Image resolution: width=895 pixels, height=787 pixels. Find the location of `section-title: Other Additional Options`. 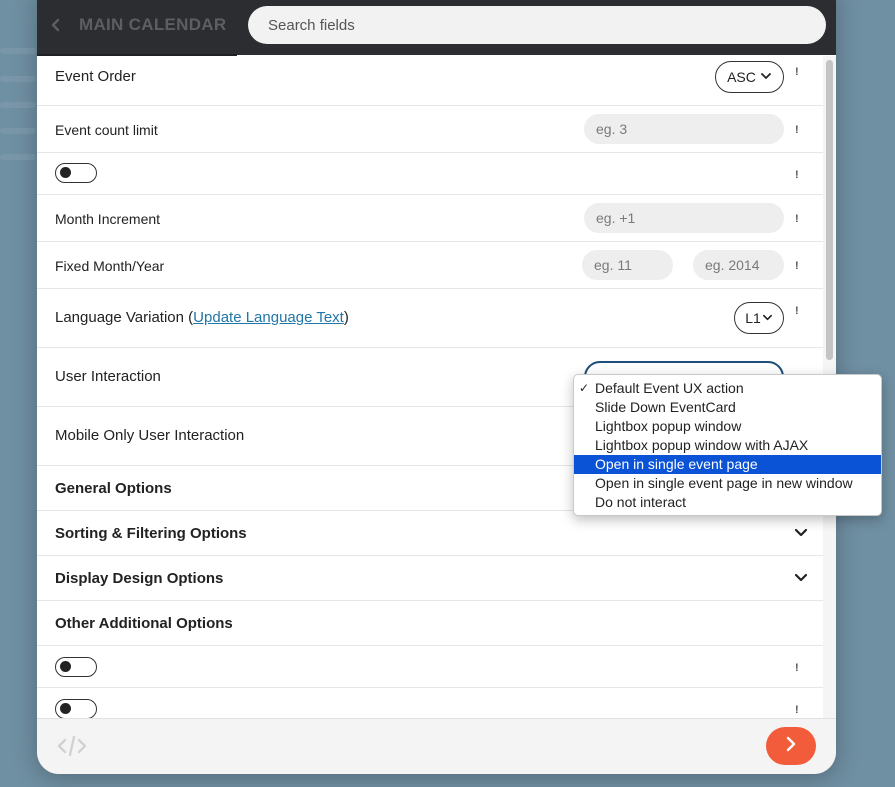

section-title: Other Additional Options is located at coordinates (144, 623).